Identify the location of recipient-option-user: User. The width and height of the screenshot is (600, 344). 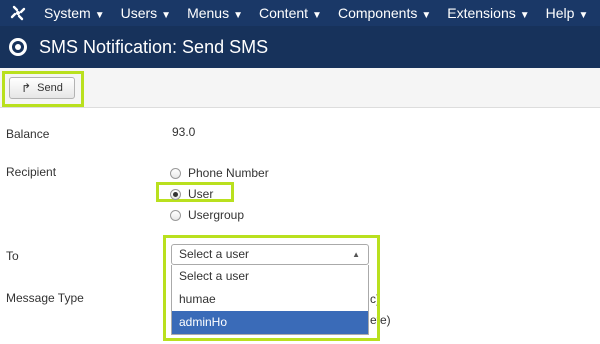
(191, 194).